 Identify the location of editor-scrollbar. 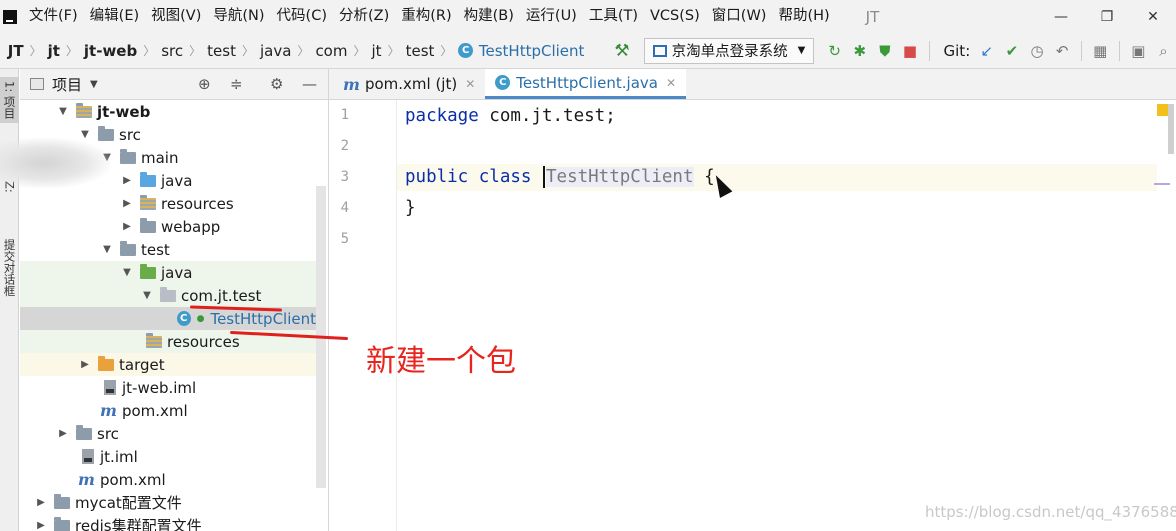
(1171, 129).